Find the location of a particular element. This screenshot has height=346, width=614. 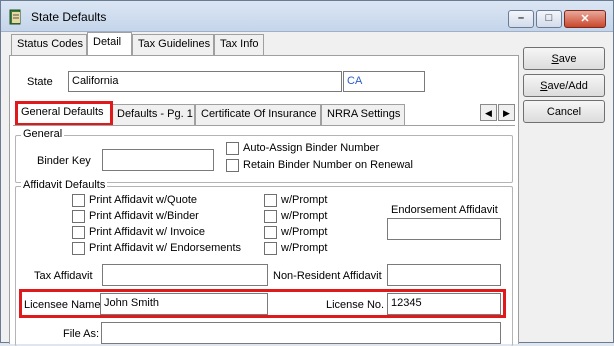

state-code-field: CA is located at coordinates (384, 81).